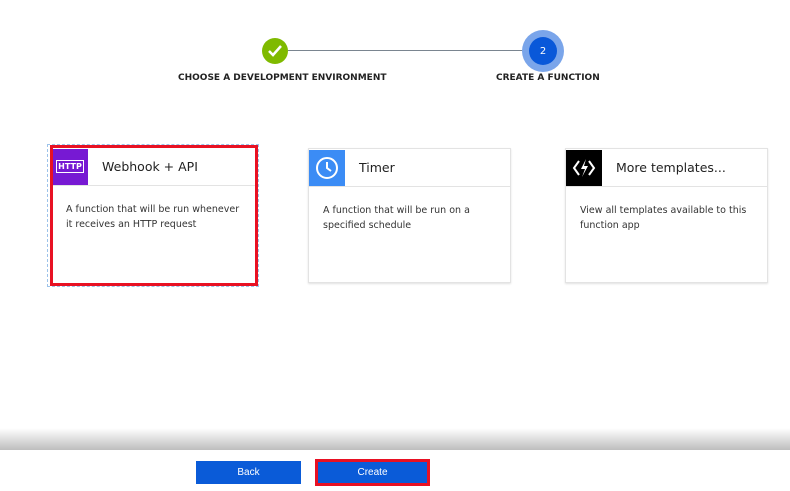  I want to click on card-title: Timer, so click(377, 167).